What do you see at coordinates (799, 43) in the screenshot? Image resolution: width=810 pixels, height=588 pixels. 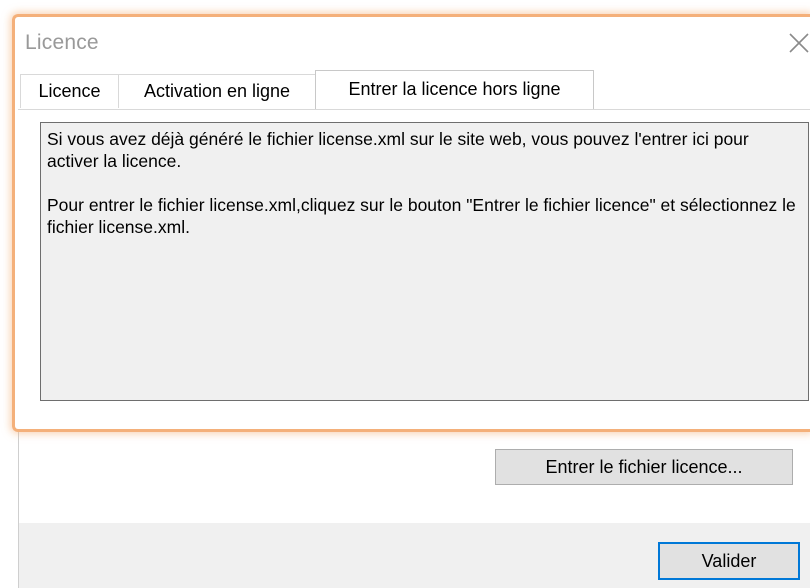 I see `close-icon` at bounding box center [799, 43].